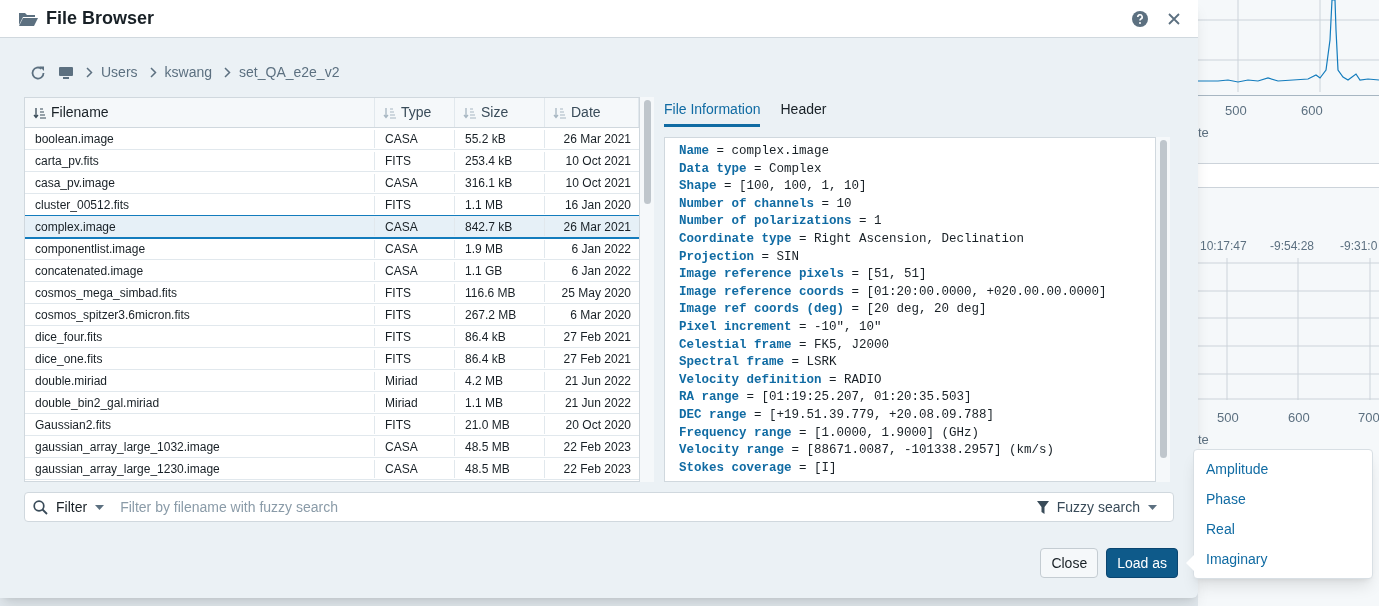 Image resolution: width=1379 pixels, height=606 pixels. Describe the element at coordinates (332, 227) in the screenshot. I see `file-row: complex.image CASA 842.7 kB 26 Mar 2021` at that location.